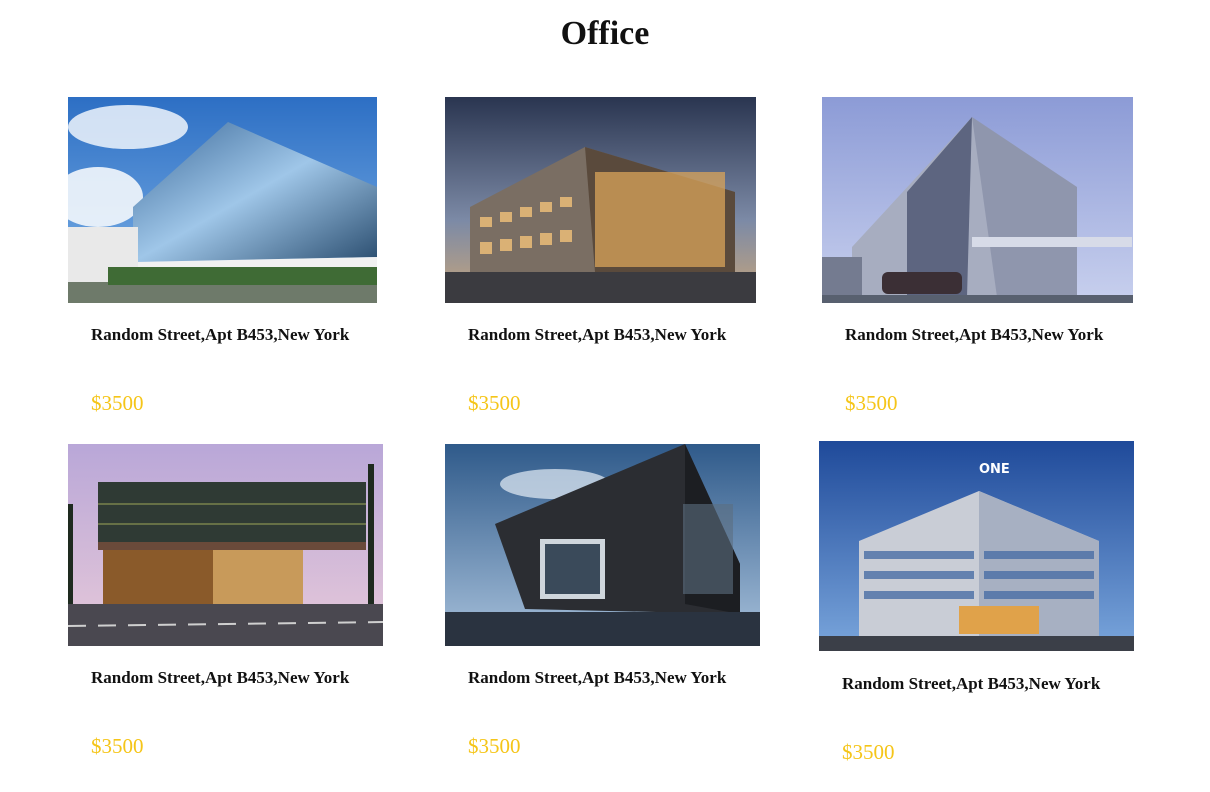 This screenshot has height=792, width=1210. Describe the element at coordinates (976, 546) in the screenshot. I see `office-building-image: ONE` at that location.